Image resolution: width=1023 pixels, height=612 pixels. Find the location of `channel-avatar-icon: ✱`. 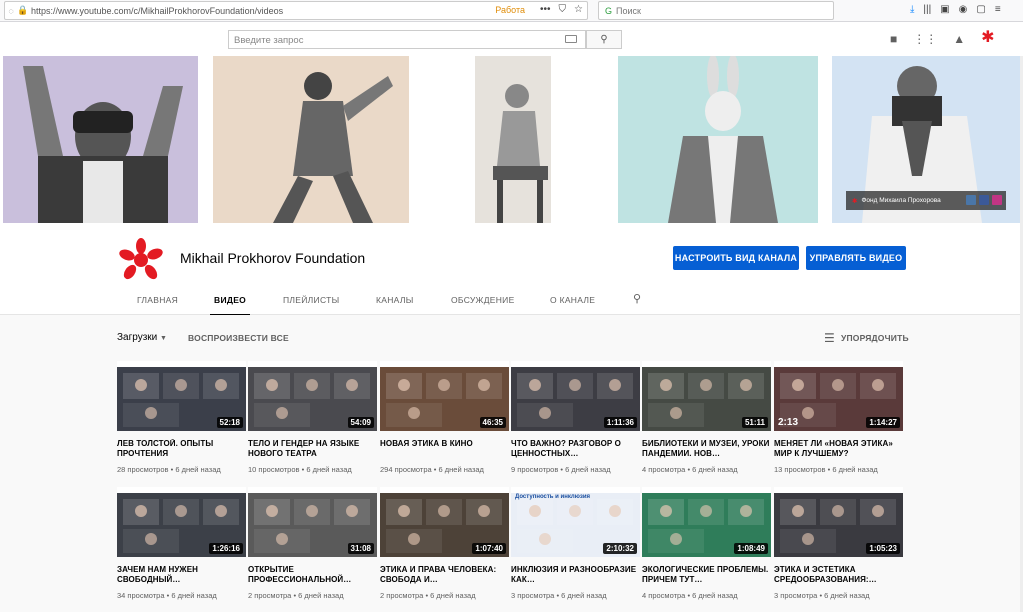

channel-avatar-icon: ✱ is located at coordinates (987, 38).